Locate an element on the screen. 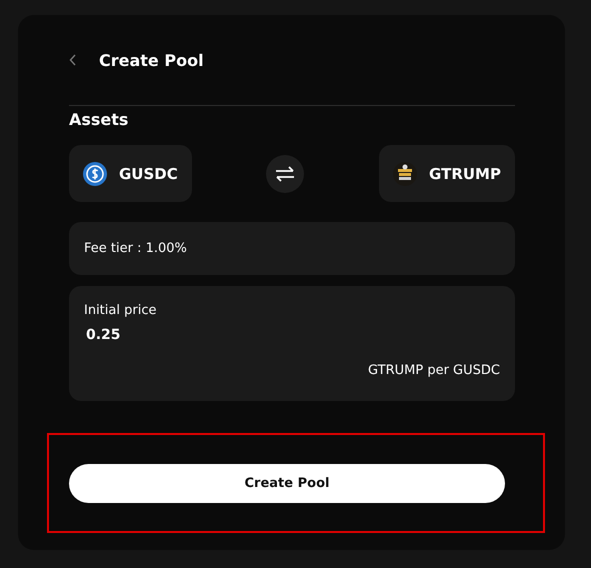 The width and height of the screenshot is (591, 568). price-input: 0.25 is located at coordinates (146, 335).